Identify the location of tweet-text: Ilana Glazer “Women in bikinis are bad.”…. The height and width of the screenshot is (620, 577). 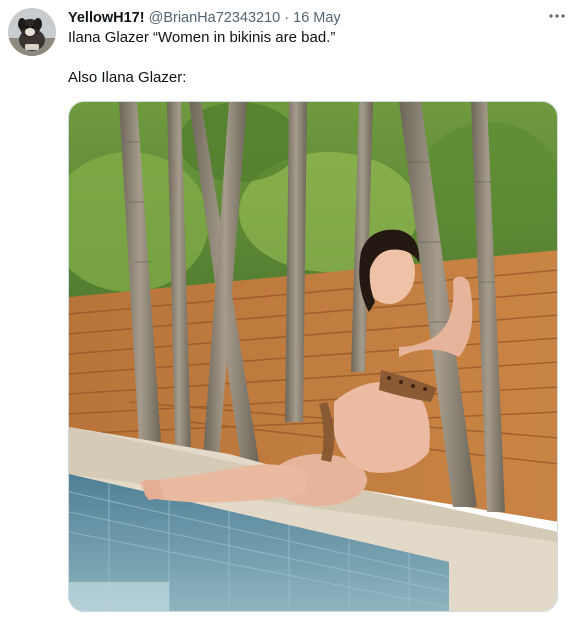
(312, 58).